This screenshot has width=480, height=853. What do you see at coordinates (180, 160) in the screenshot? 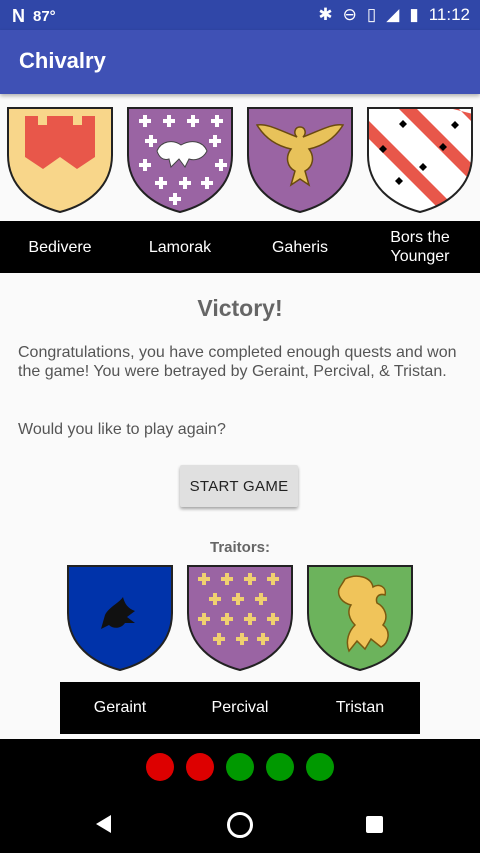
I see `purple-shield-lion-crosses-icon` at bounding box center [180, 160].